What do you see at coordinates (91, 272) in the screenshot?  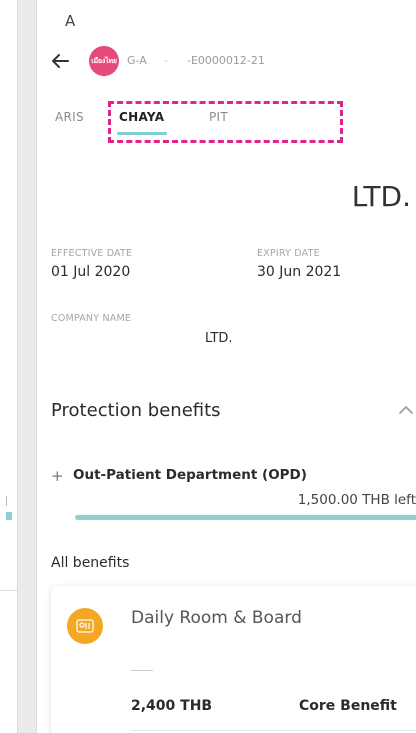 I see `effective-date-value: 01 Jul 2020` at bounding box center [91, 272].